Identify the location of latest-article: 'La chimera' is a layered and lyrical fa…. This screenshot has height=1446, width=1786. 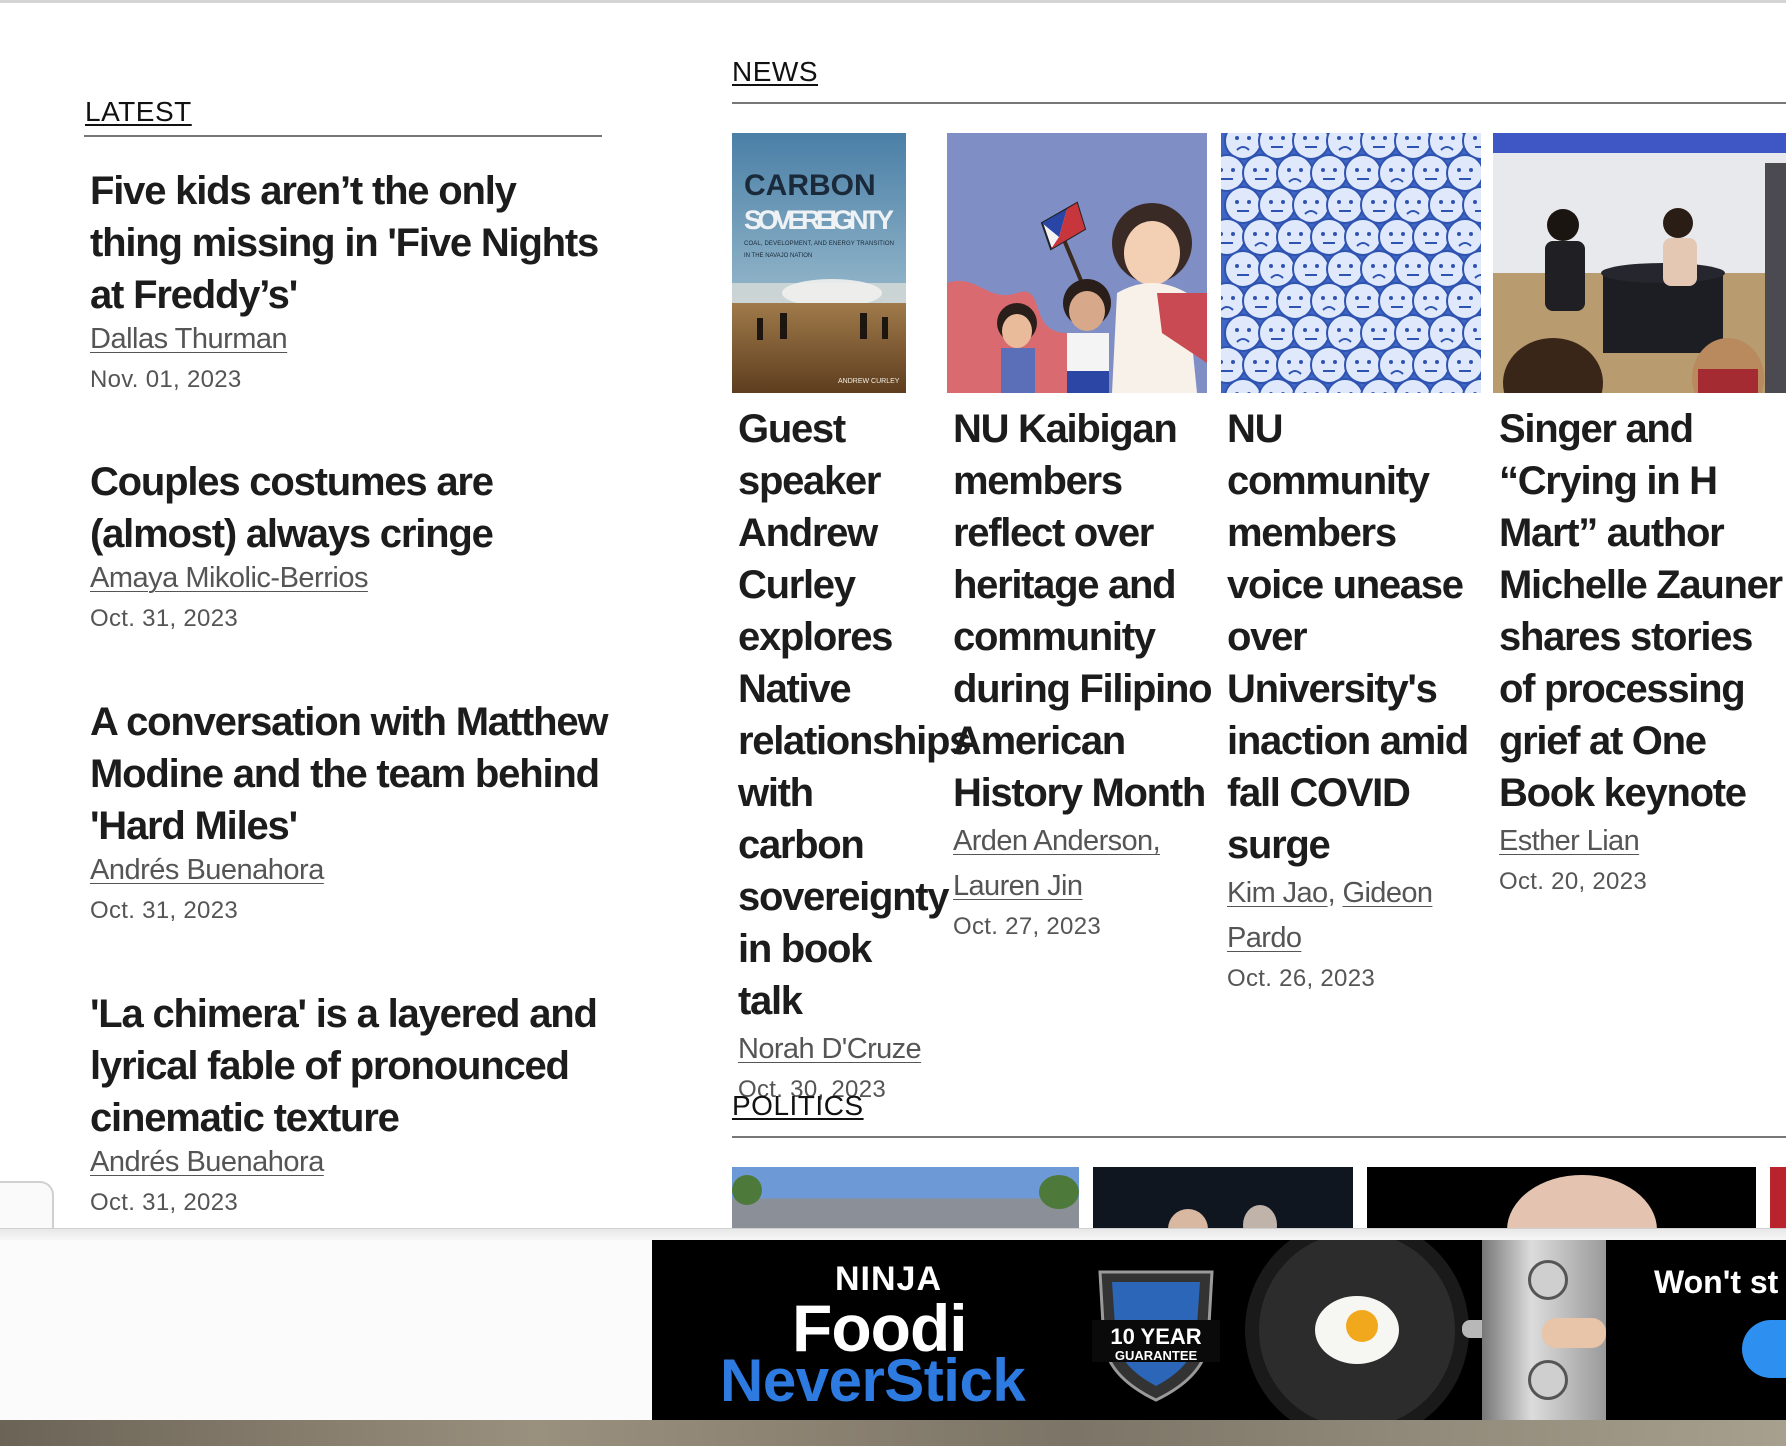
(350, 1102).